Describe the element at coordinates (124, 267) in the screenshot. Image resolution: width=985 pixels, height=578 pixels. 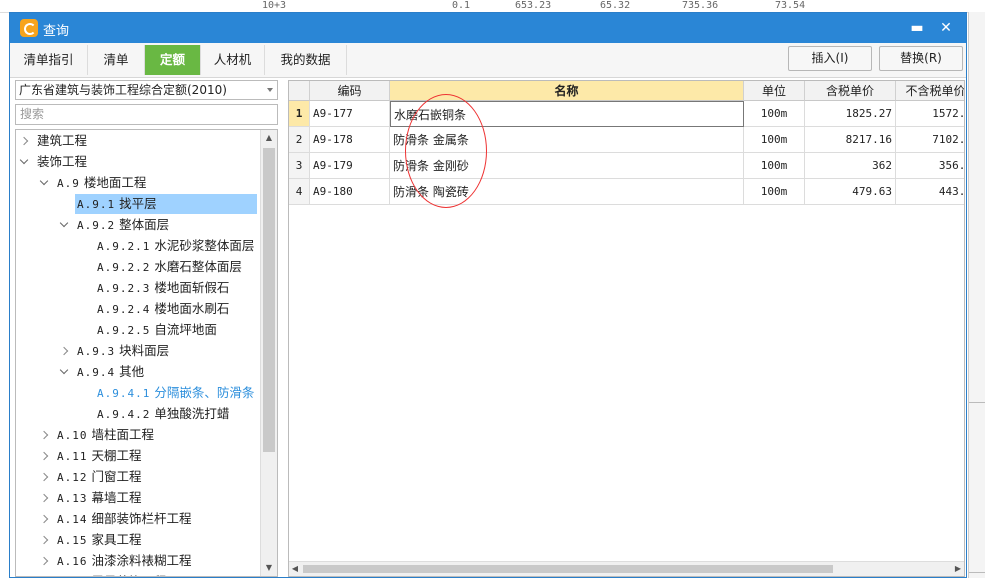
I see `tree-item-code: A.9.2.2` at that location.